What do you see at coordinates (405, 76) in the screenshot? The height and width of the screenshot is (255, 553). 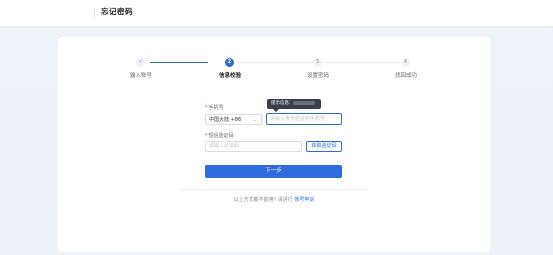 I see `step-4-label: 找回成功` at bounding box center [405, 76].